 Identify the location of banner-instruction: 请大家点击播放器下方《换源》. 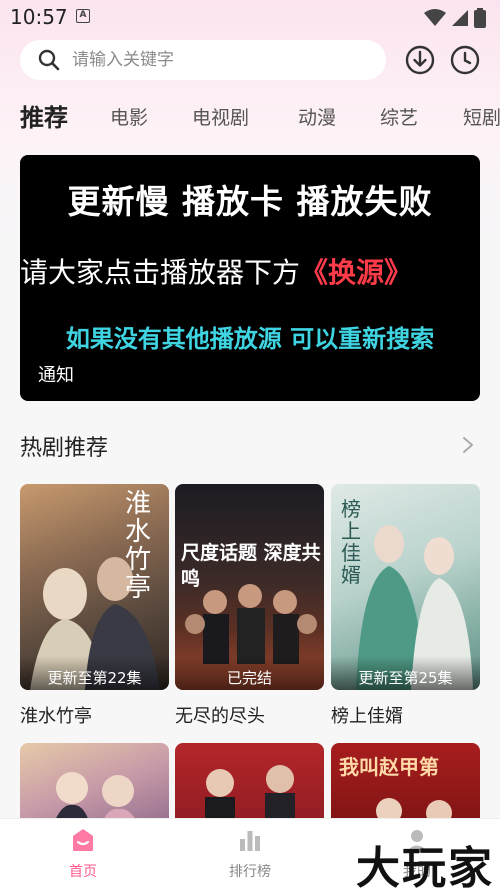
(250, 271).